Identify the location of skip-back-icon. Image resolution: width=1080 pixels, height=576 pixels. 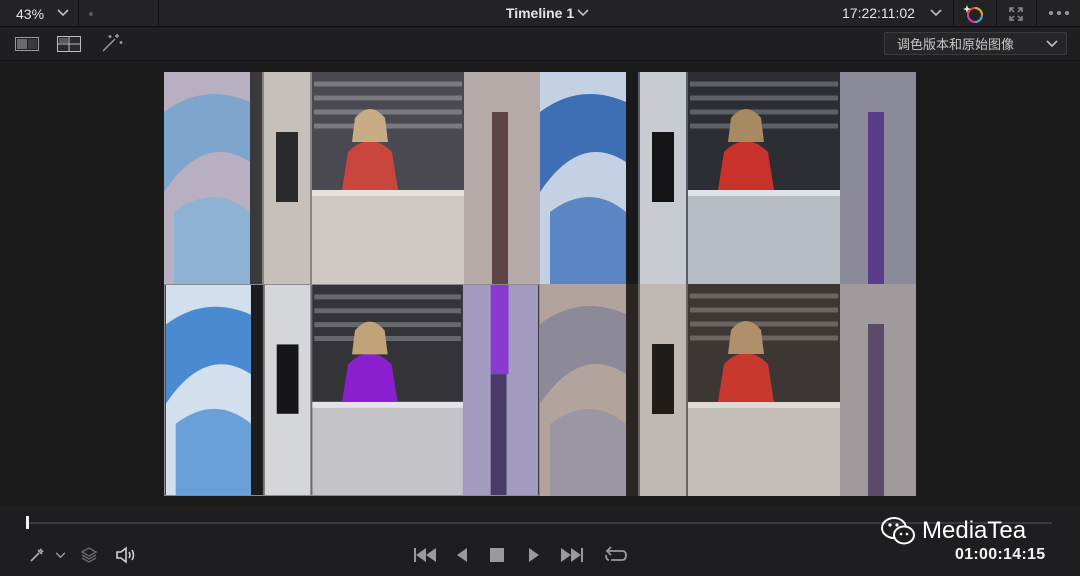
(425, 555).